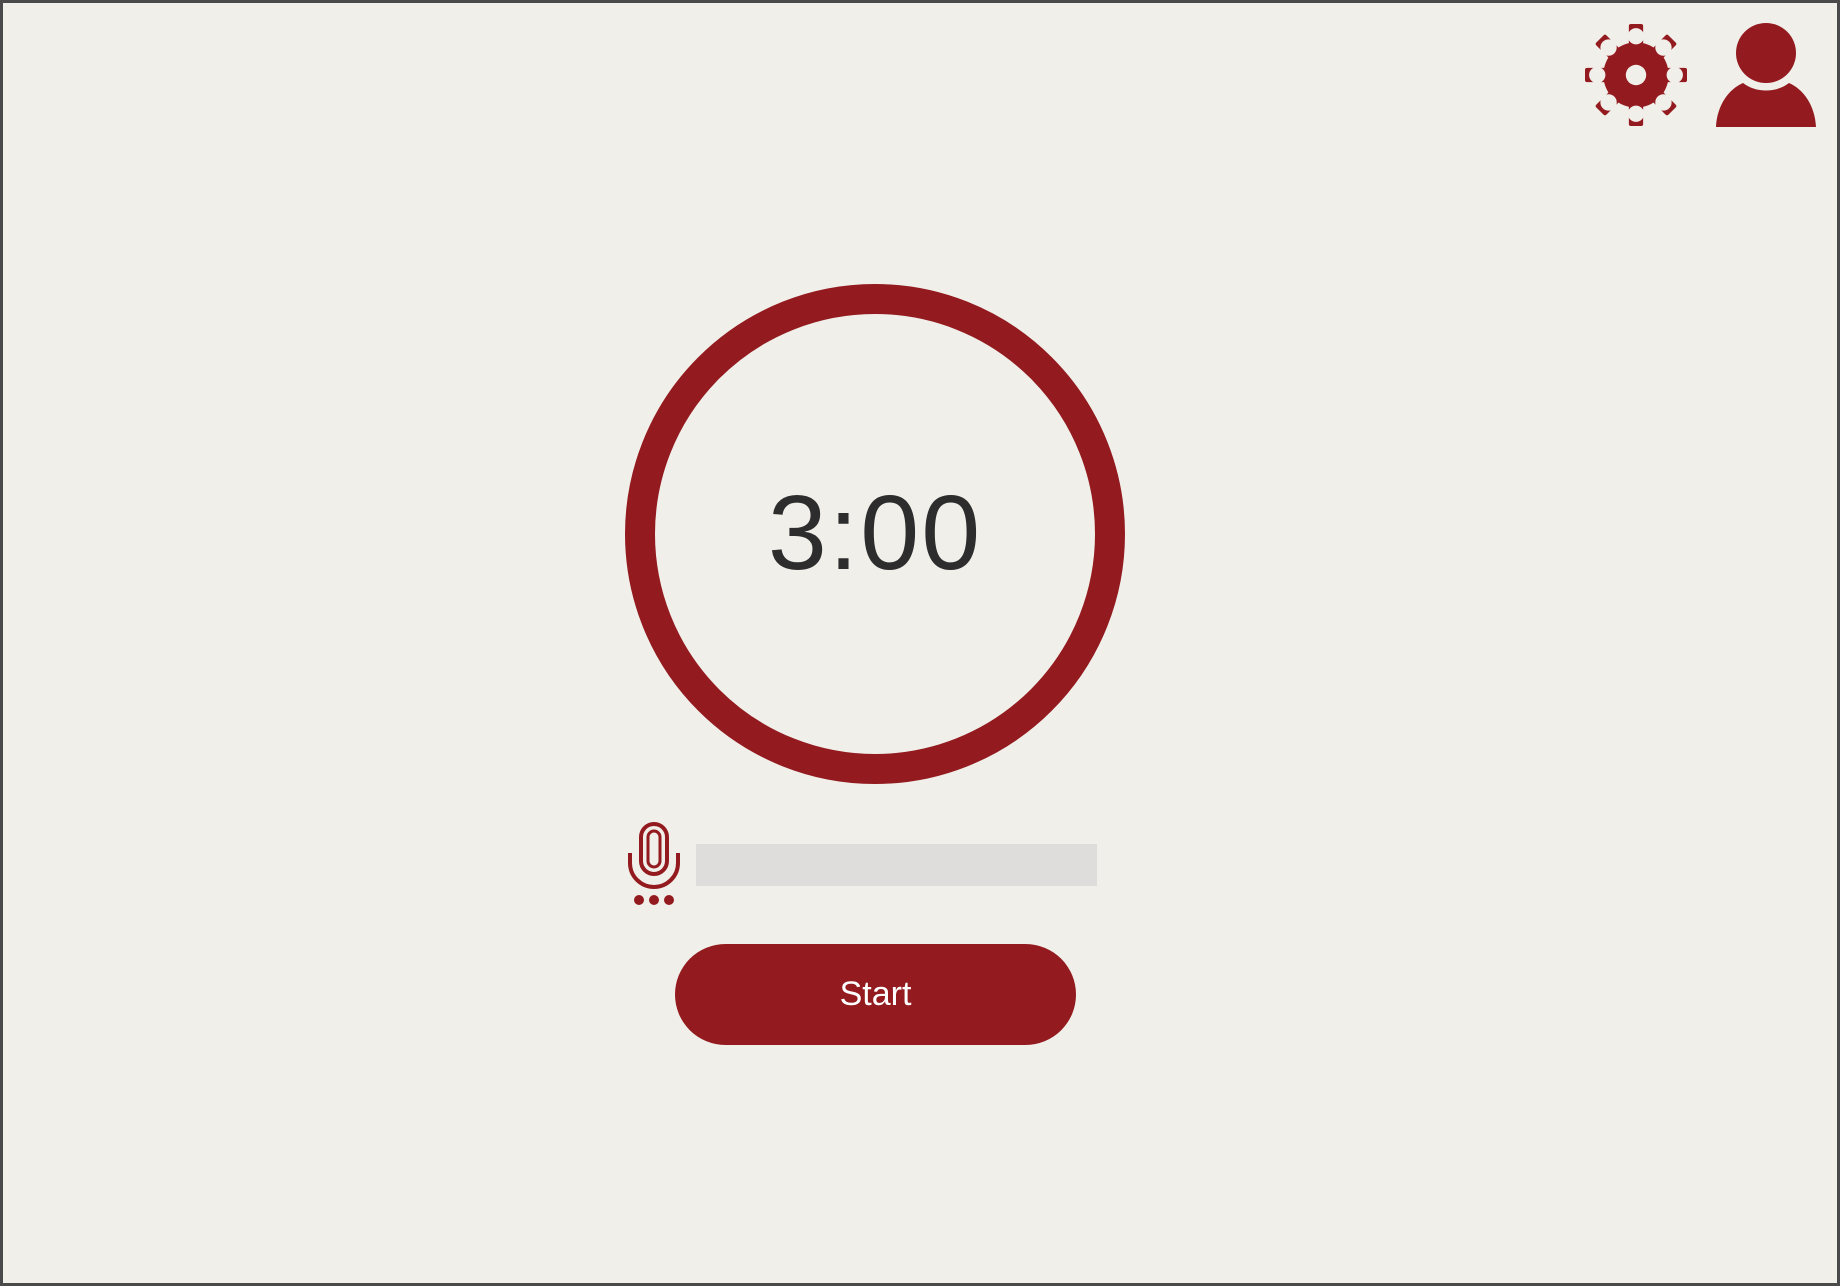  I want to click on microphone-icon, so click(654, 863).